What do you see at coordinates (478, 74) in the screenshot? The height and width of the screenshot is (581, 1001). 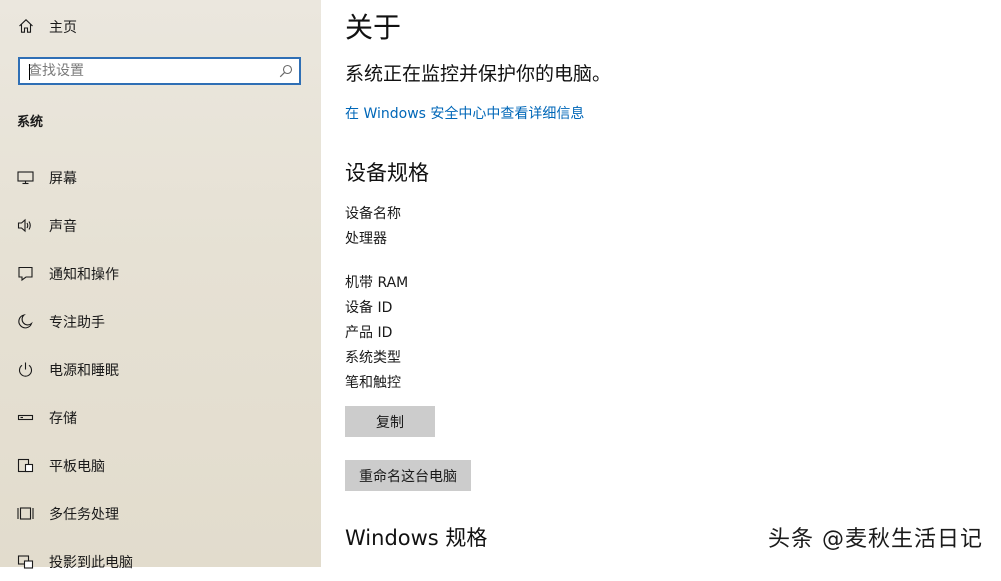 I see `protection-status: 系统正在监控并保护你的电脑。` at bounding box center [478, 74].